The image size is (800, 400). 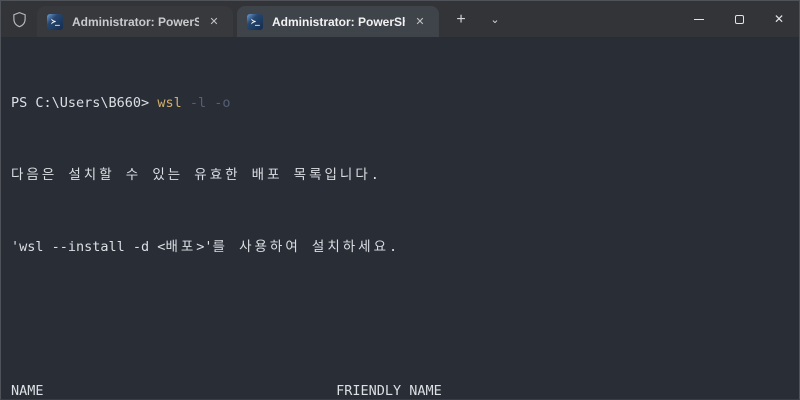 I want to click on new-tab-button: +, so click(x=461, y=19).